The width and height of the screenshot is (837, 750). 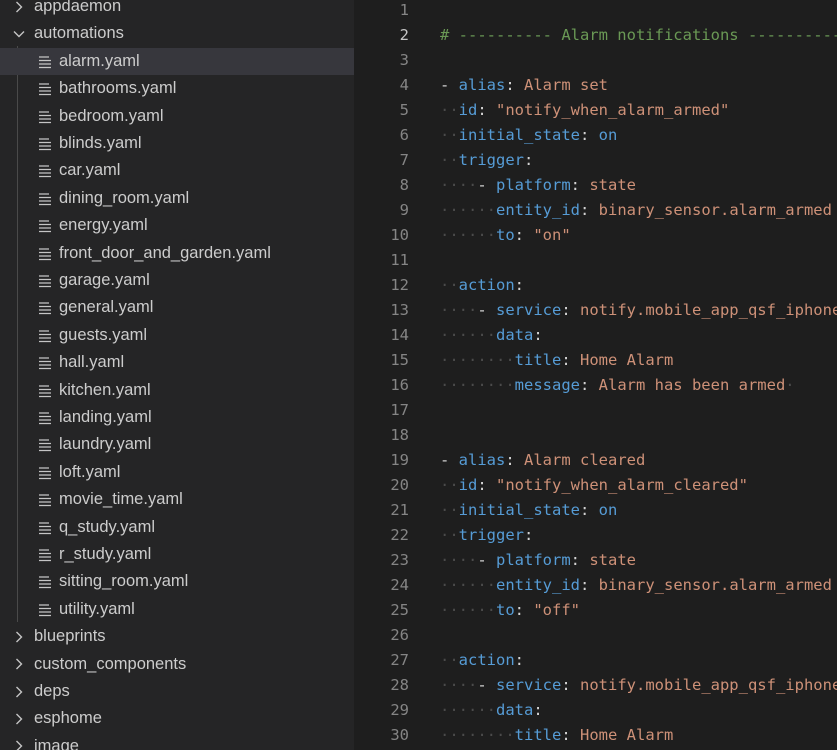 I want to click on code-line: 25 ······to: "off", so click(x=595, y=610).